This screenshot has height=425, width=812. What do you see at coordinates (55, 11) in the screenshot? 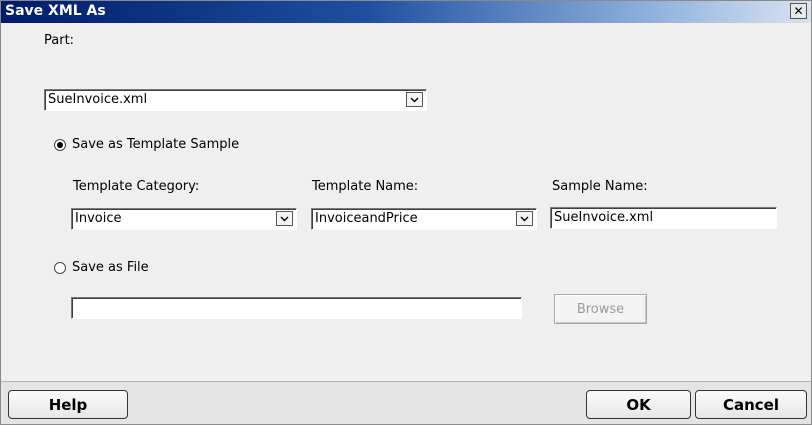
I see `window-title: Save XML As` at bounding box center [55, 11].